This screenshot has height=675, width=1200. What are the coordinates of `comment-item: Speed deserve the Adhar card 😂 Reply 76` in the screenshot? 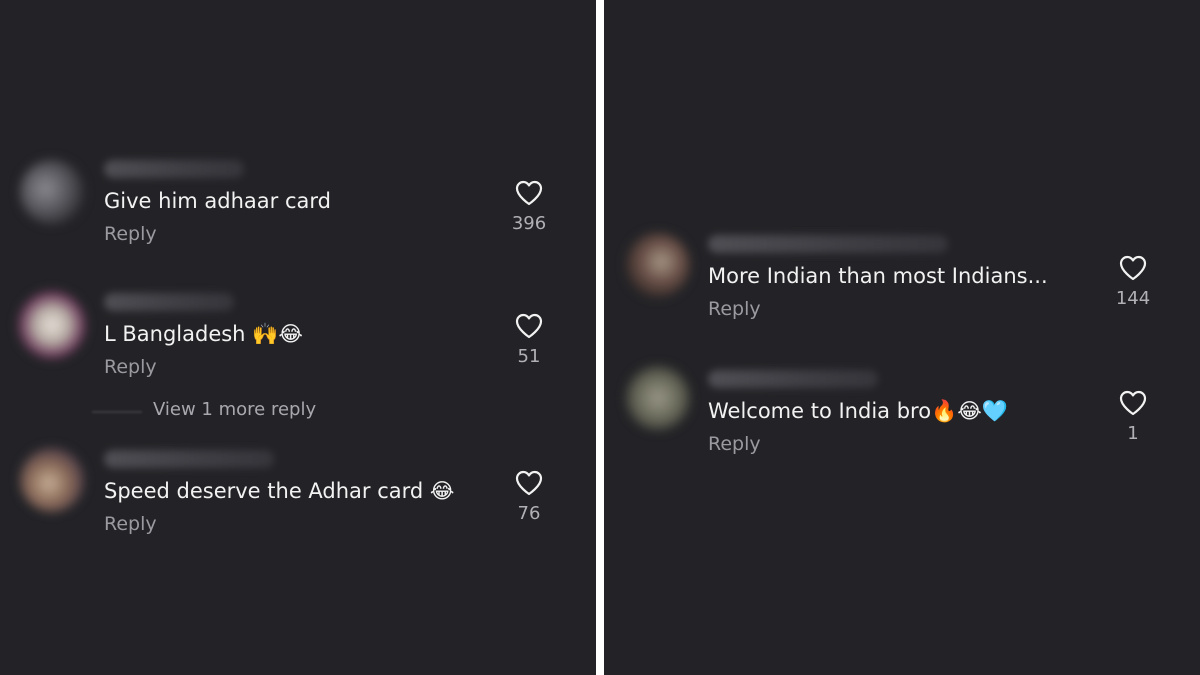 It's located at (298, 495).